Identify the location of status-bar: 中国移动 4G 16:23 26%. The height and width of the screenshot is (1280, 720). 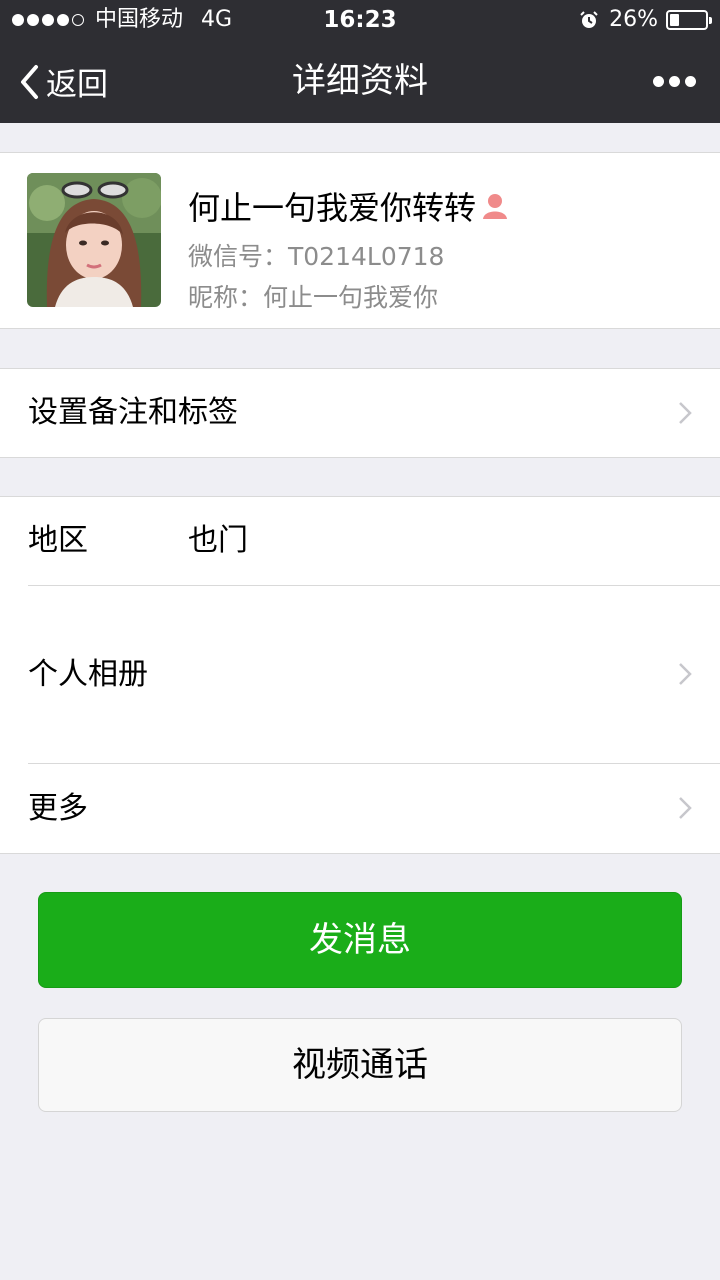
(360, 20).